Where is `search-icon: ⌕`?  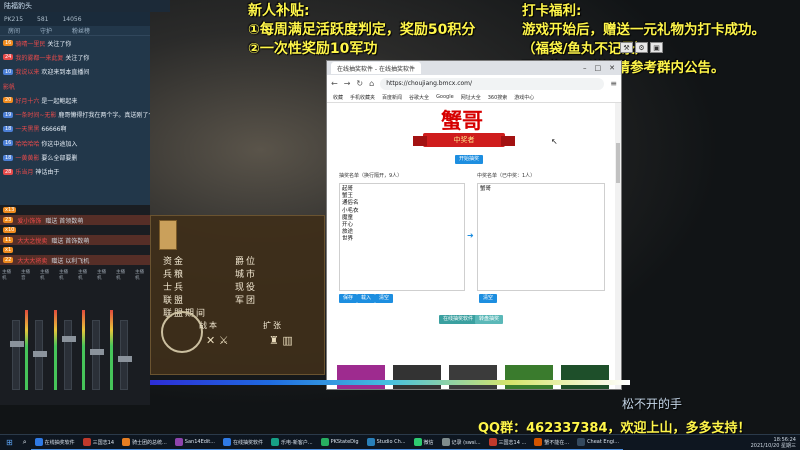 search-icon: ⌕ is located at coordinates (25, 442).